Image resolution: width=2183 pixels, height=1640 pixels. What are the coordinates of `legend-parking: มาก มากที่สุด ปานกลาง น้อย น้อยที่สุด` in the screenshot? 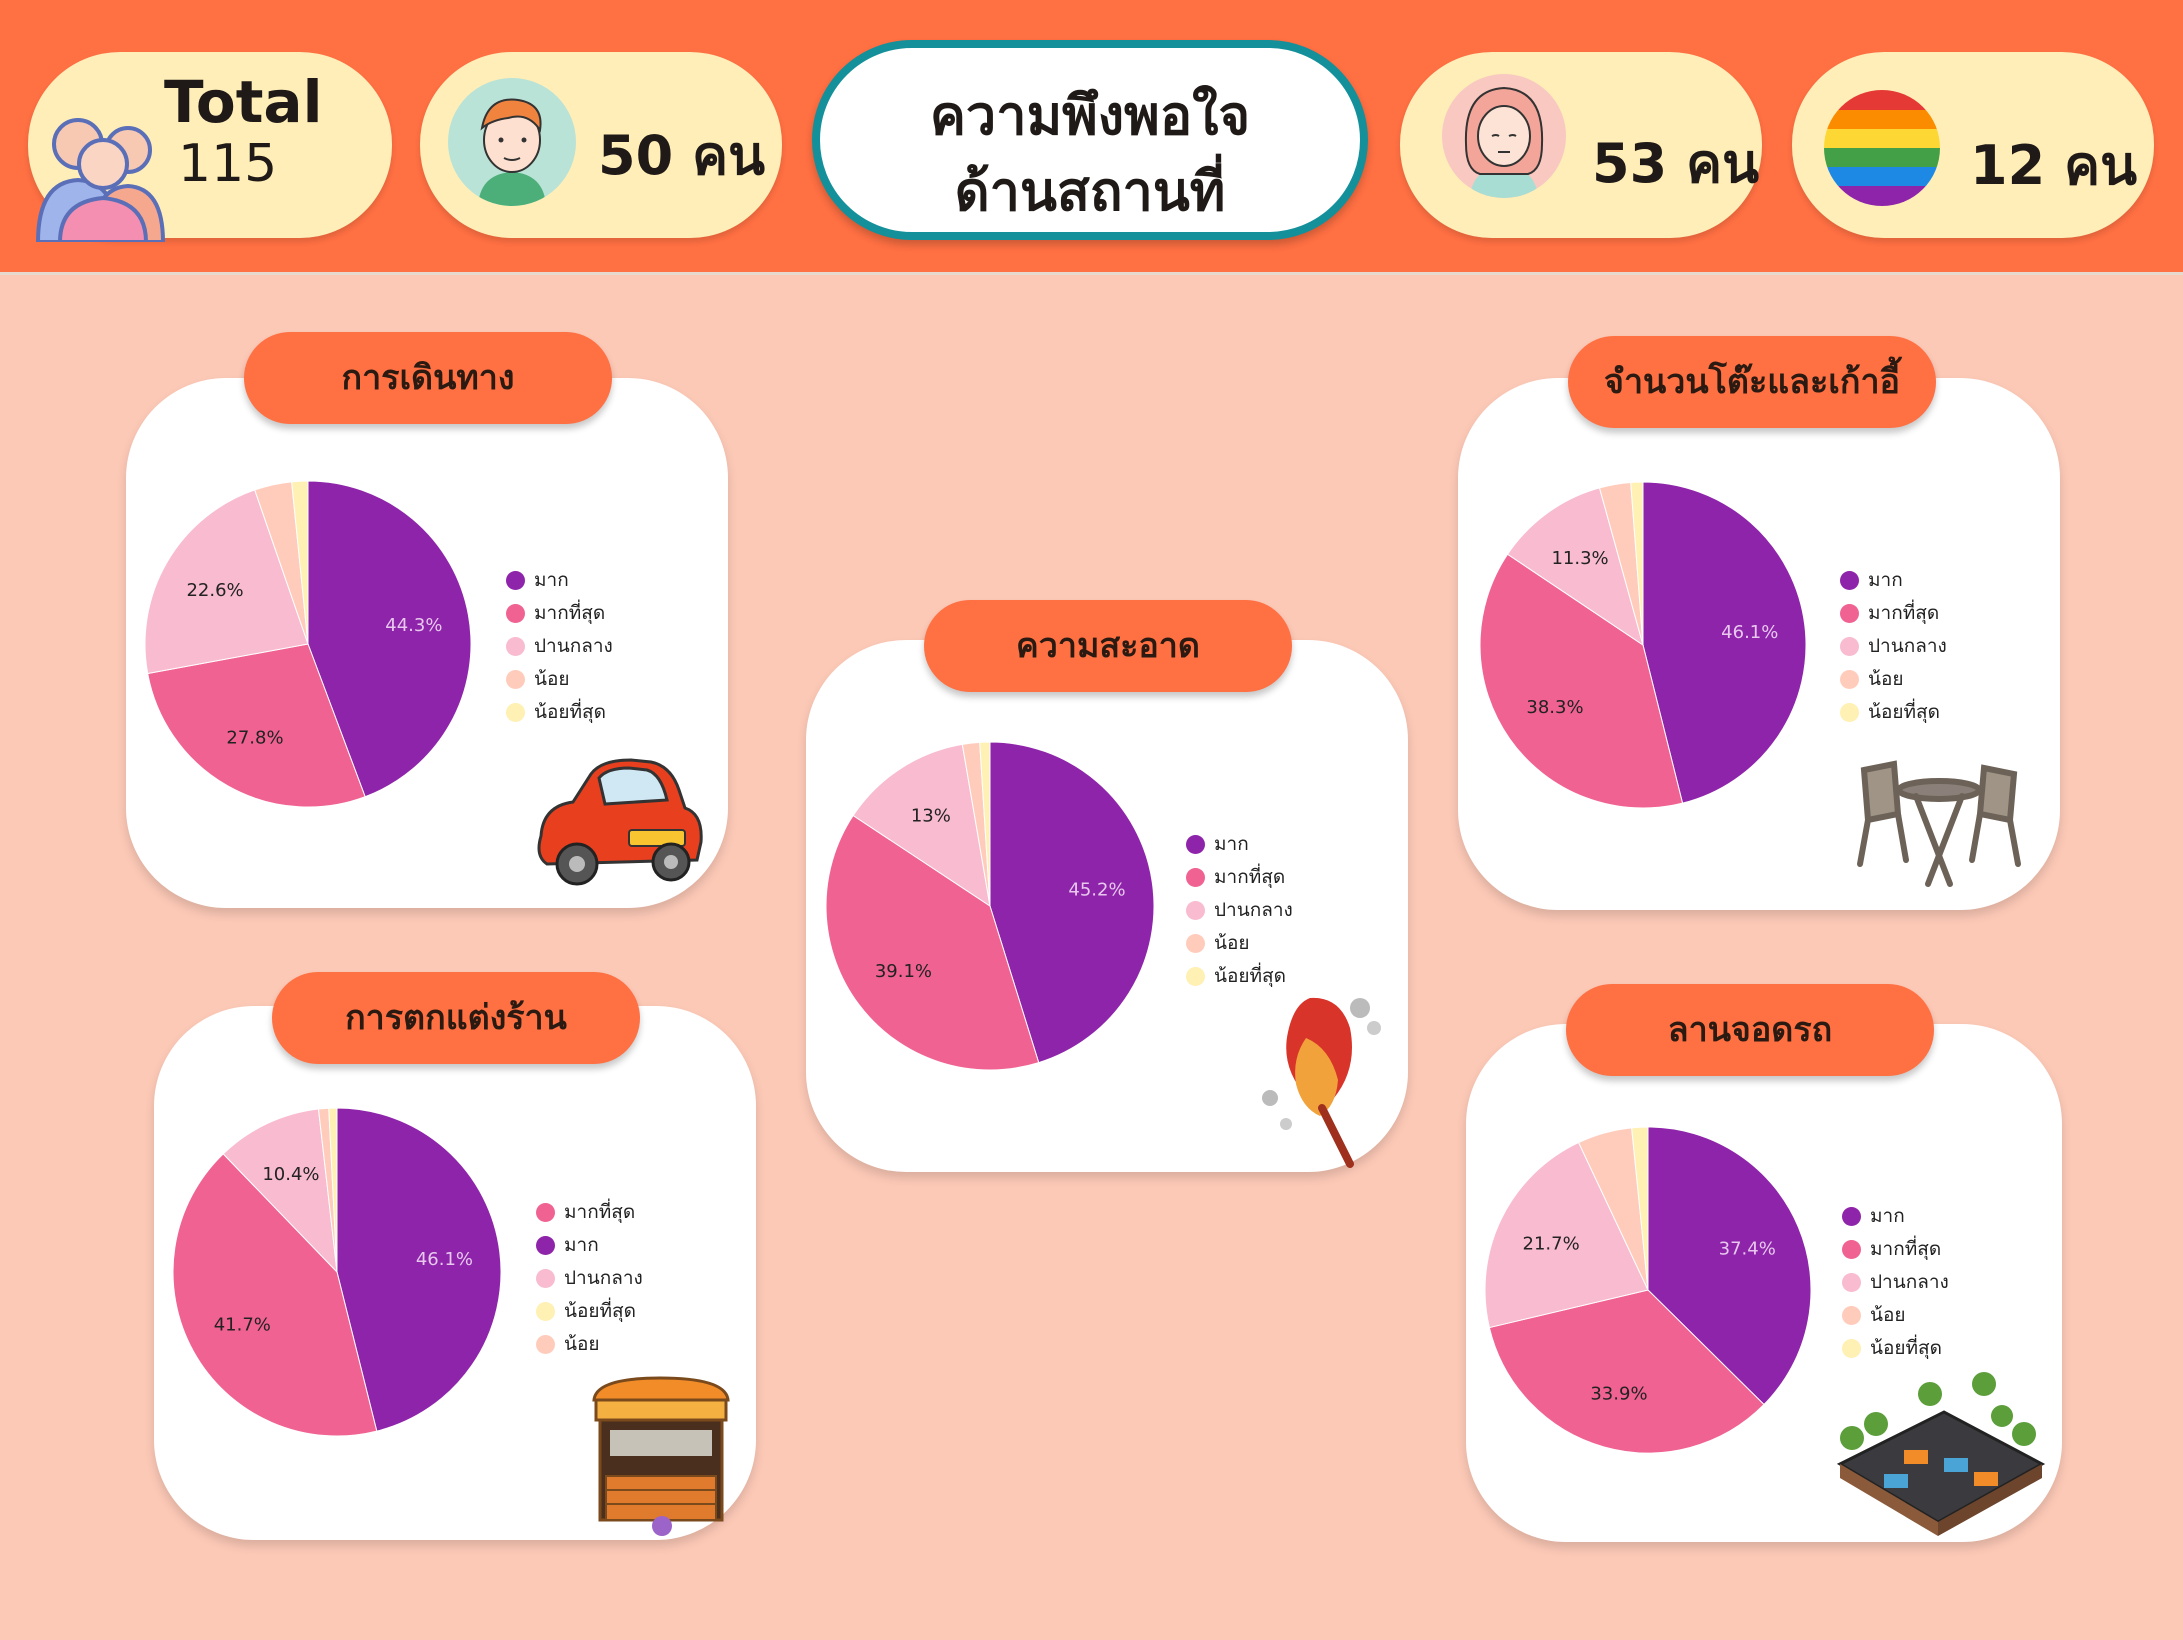 It's located at (1895, 1282).